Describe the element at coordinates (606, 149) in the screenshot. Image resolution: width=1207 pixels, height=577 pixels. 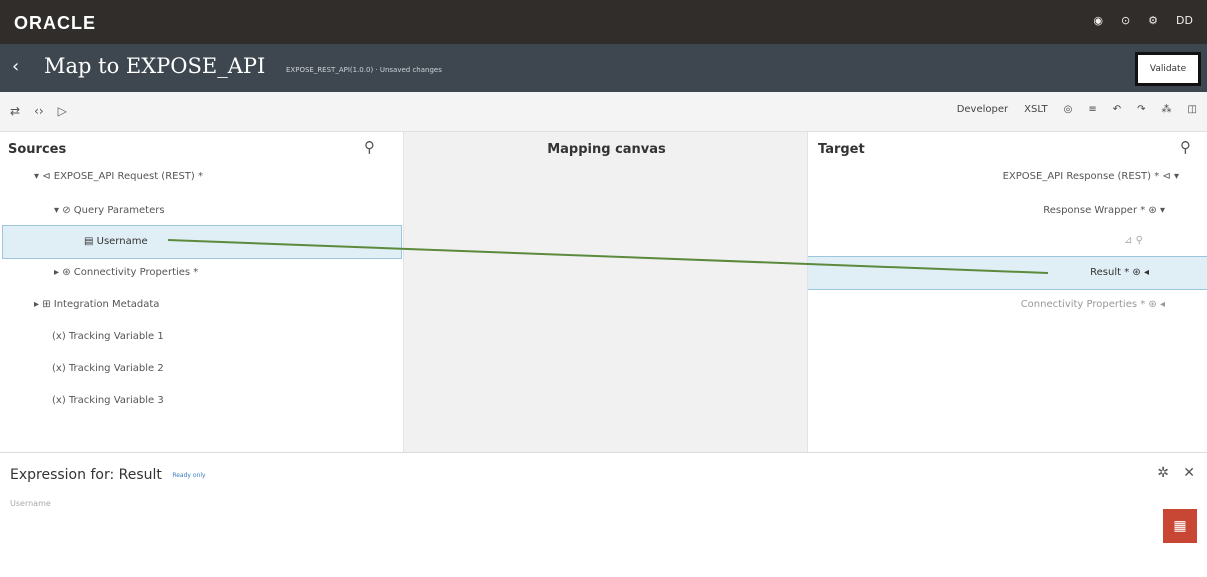
I see `canvas-heading: Mapping canvas` at that location.